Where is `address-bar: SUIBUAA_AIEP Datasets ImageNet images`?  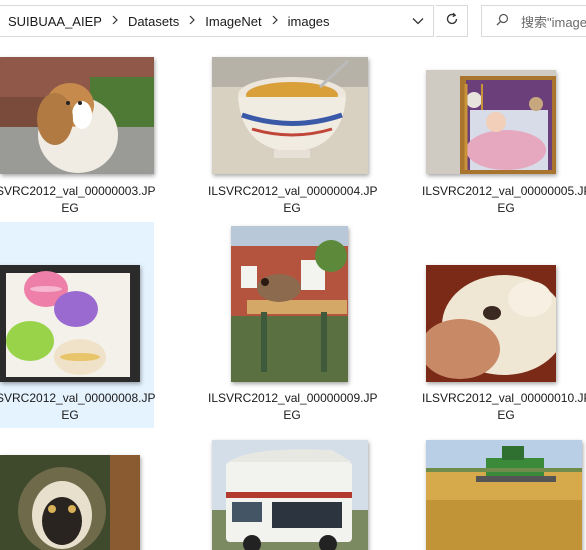
address-bar: SUIBUAA_AIEP Datasets ImageNet images is located at coordinates (217, 21).